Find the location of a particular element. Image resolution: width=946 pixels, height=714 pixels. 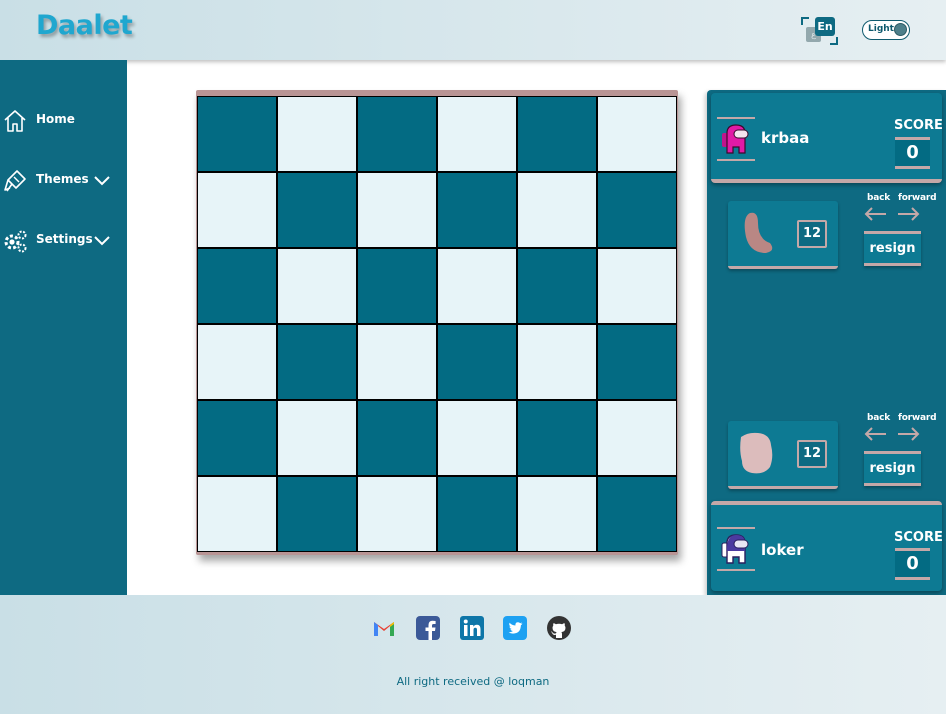

sidebar-item-label: Themes is located at coordinates (62, 179).